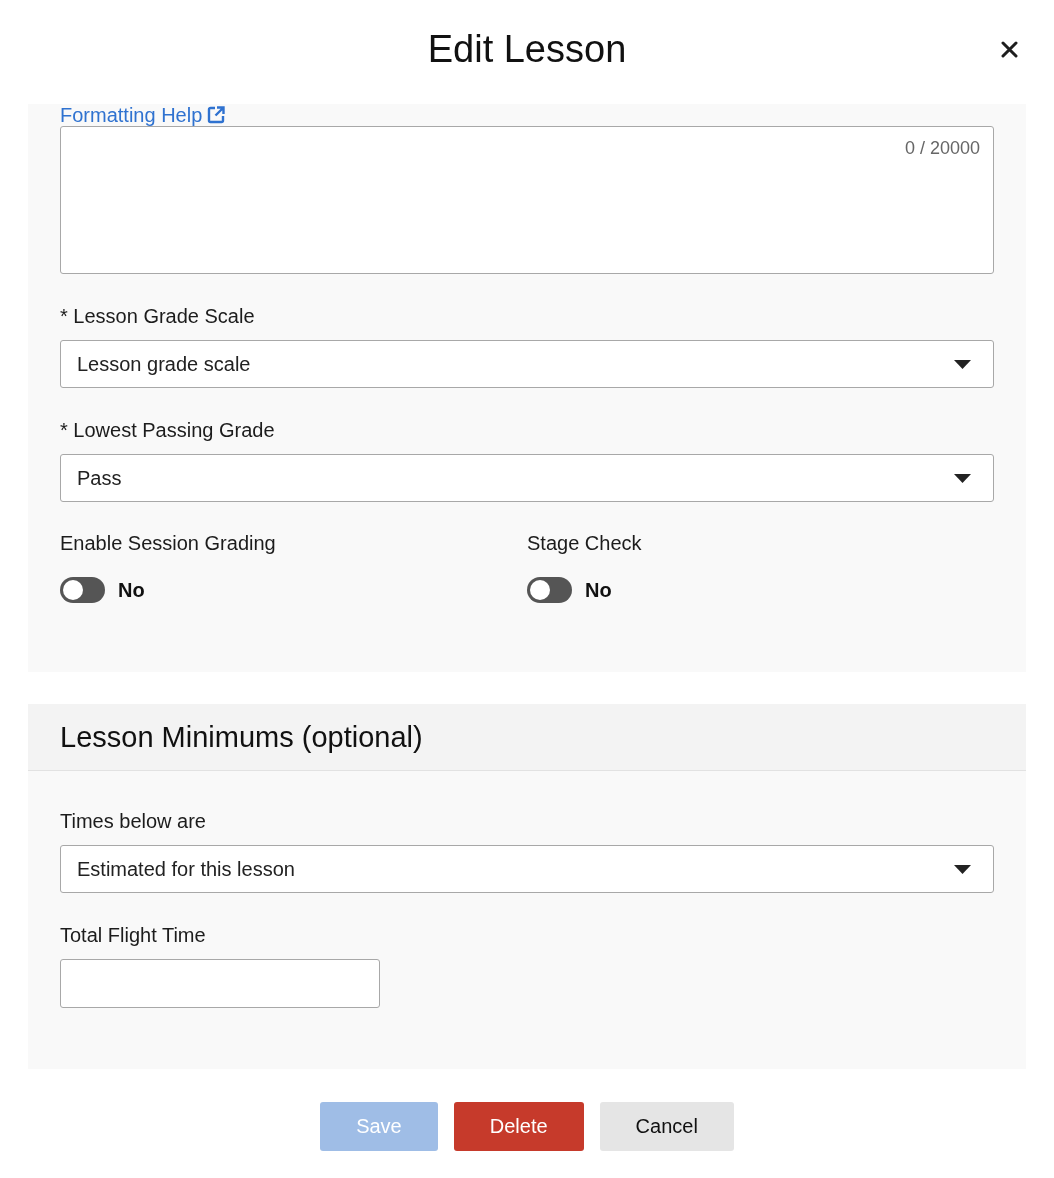 This screenshot has width=1054, height=1178. What do you see at coordinates (241, 737) in the screenshot?
I see `section-title: Lesson Minimums (optional)` at bounding box center [241, 737].